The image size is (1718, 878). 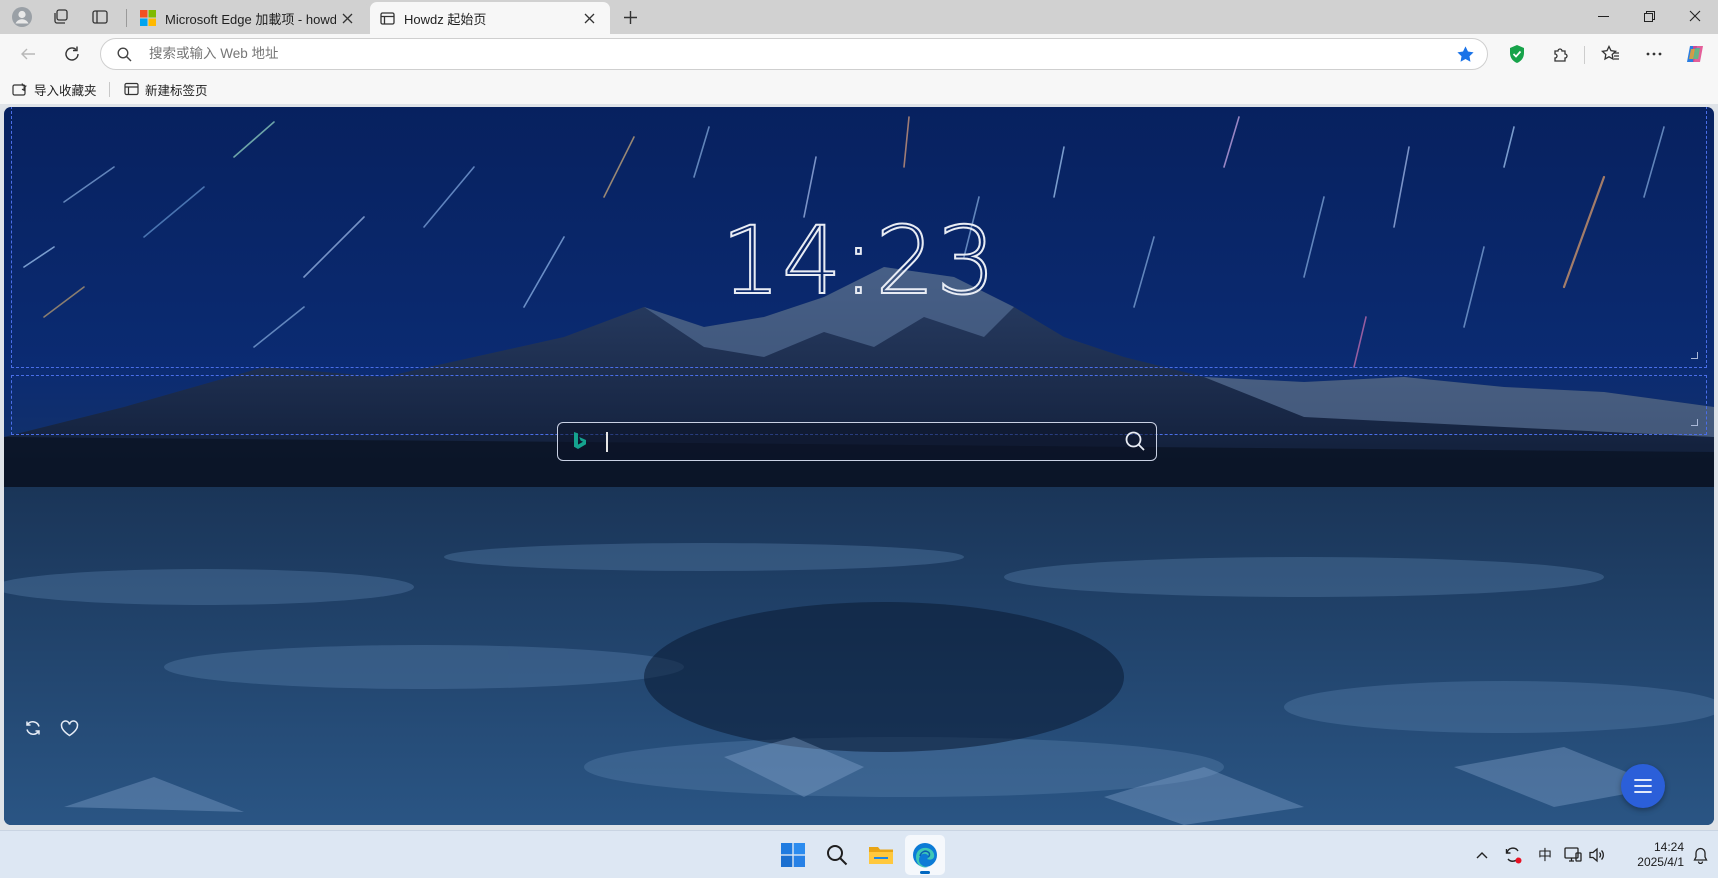 I want to click on fav-item-label: 导入收藏夹, so click(x=65, y=90).